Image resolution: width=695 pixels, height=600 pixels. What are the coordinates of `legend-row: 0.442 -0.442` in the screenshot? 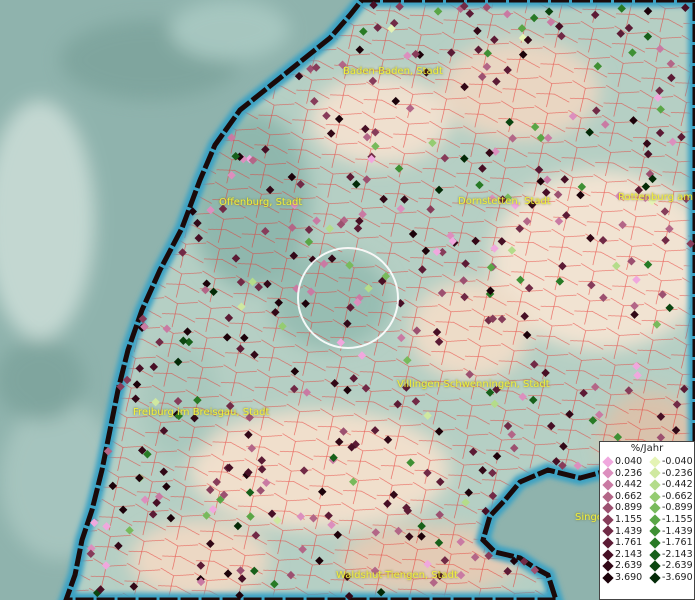 It's located at (647, 485).